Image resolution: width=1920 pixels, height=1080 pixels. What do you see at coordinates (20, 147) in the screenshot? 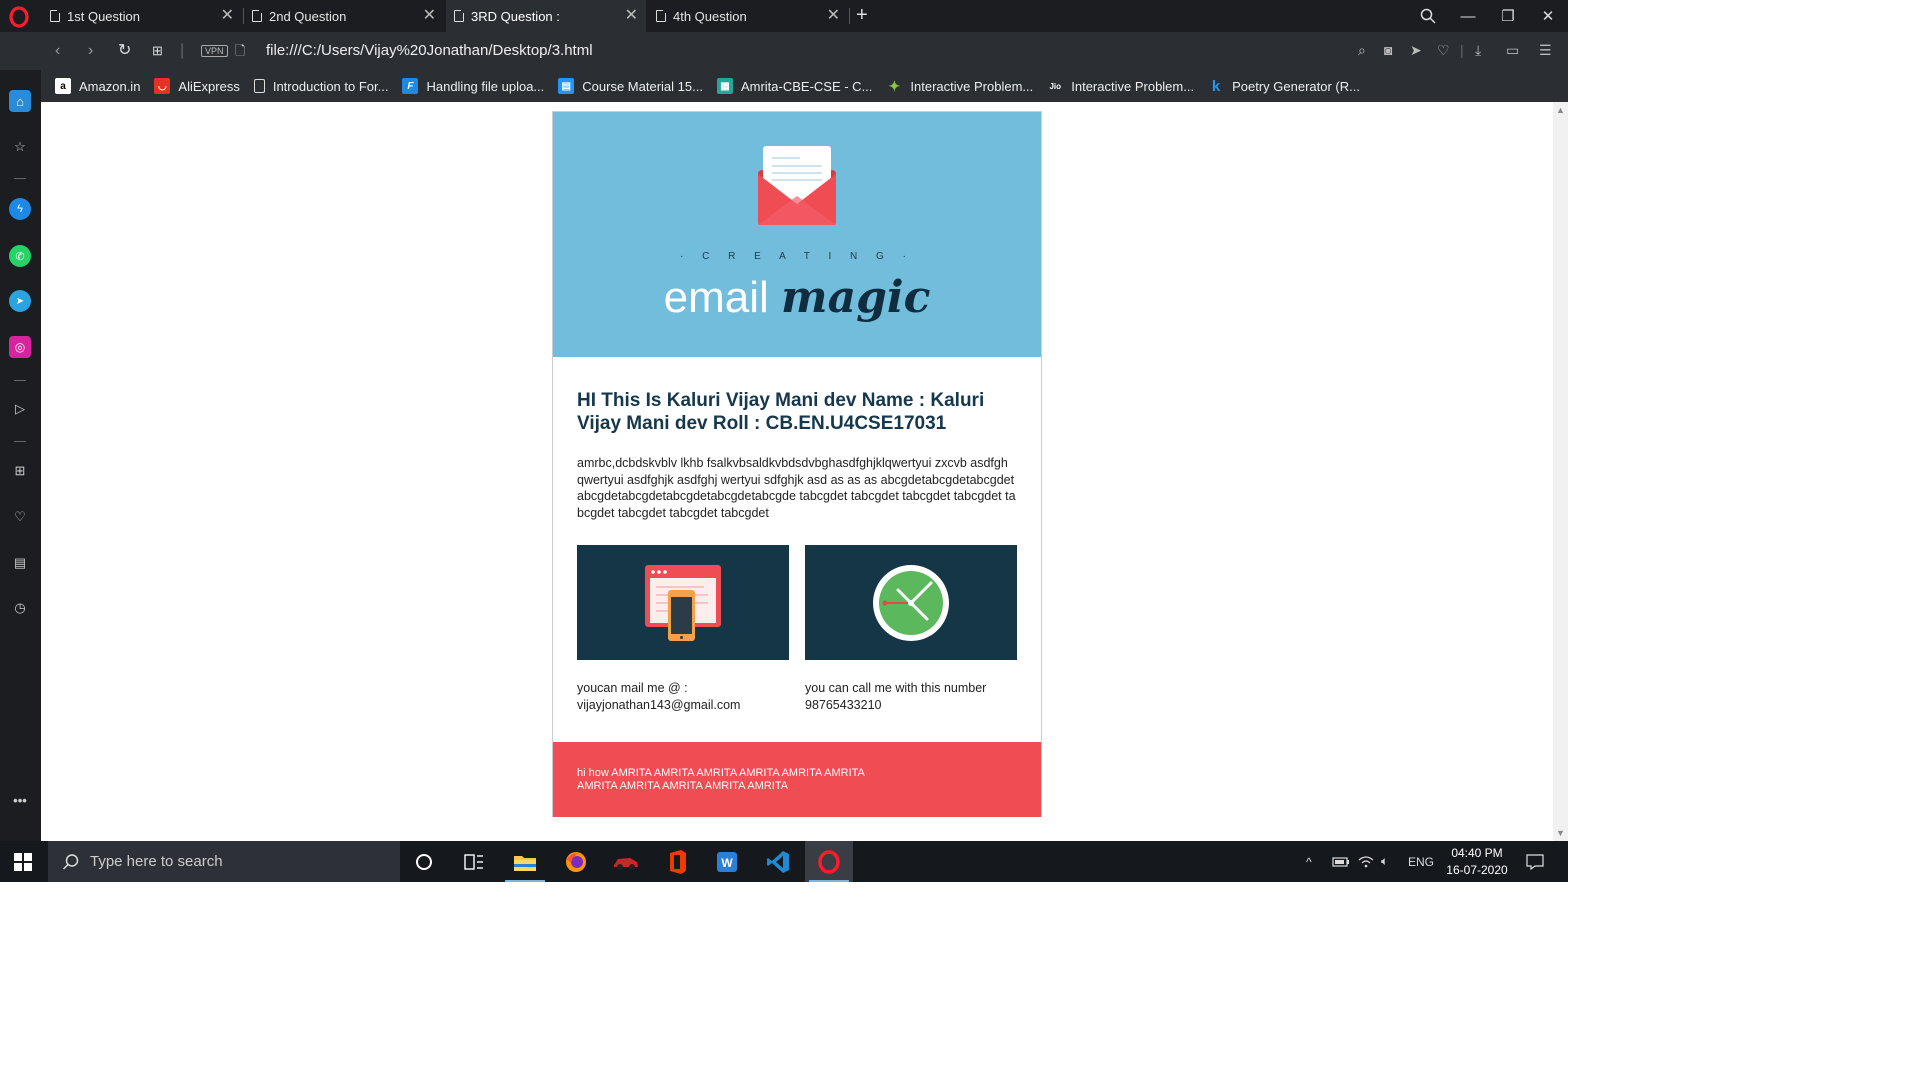
I see `speed-dial-icon: ☆` at bounding box center [20, 147].